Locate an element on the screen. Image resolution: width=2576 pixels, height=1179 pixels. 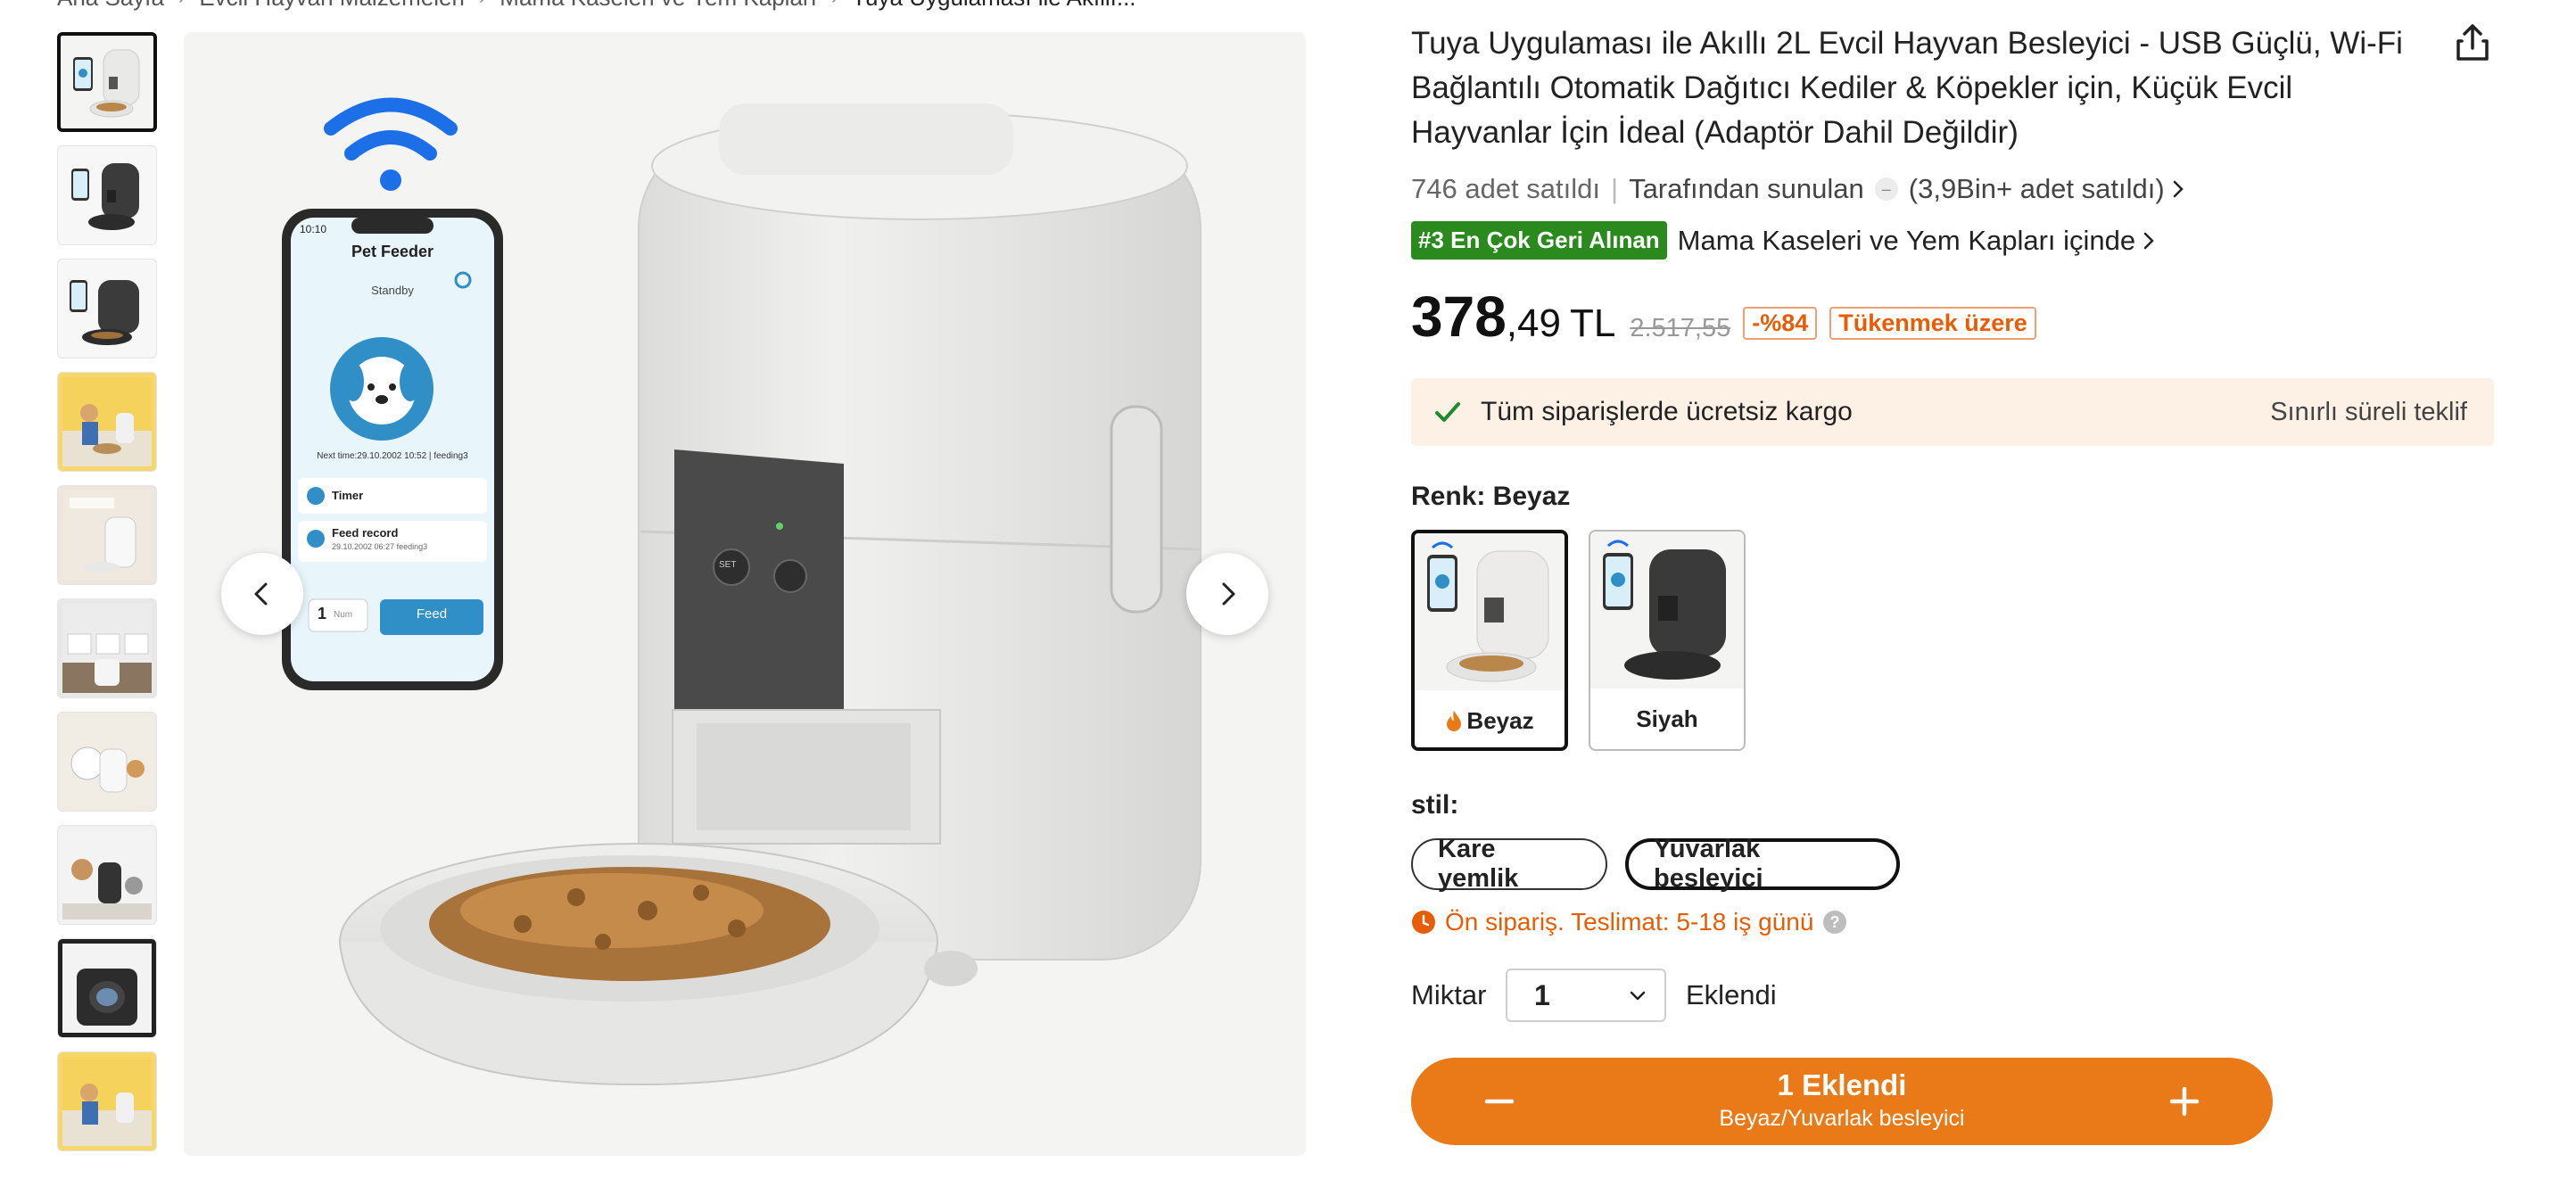
cart-sub-label: Beyaz/Yuvarlak besleyici is located at coordinates (1842, 1118).